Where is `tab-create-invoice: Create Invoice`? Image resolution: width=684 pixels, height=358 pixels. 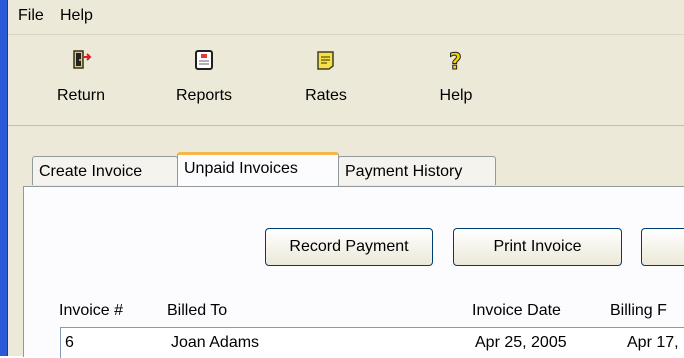 tab-create-invoice: Create Invoice is located at coordinates (105, 170).